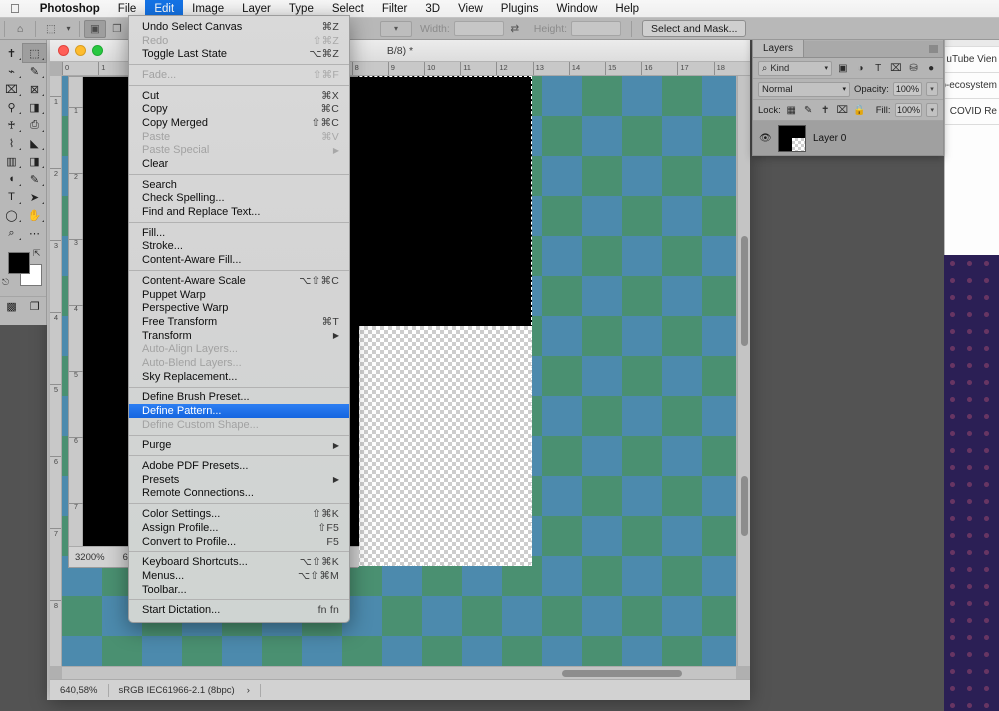 The height and width of the screenshot is (711, 999). Describe the element at coordinates (239, 54) in the screenshot. I see `menu-item-toggle-last-state: Toggle Last State ⌥⌘Z` at that location.